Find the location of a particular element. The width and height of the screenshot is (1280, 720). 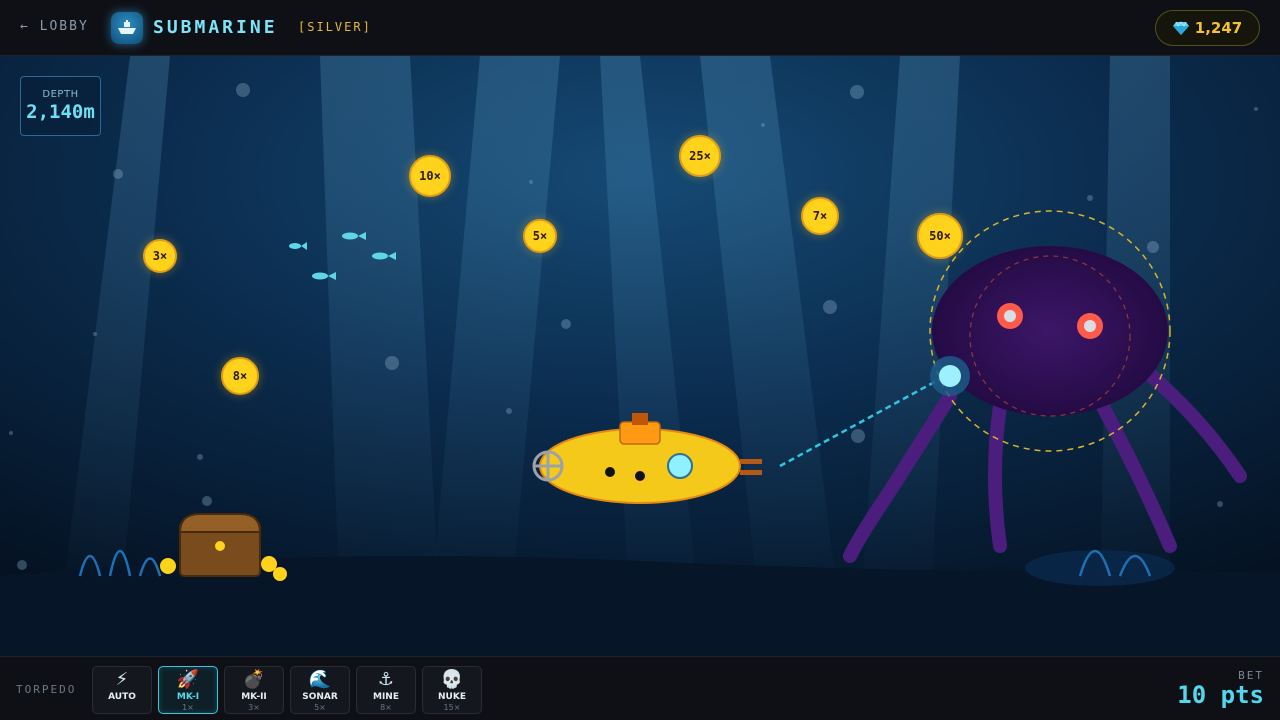

weapon-multiplier: 1× is located at coordinates (188, 707).